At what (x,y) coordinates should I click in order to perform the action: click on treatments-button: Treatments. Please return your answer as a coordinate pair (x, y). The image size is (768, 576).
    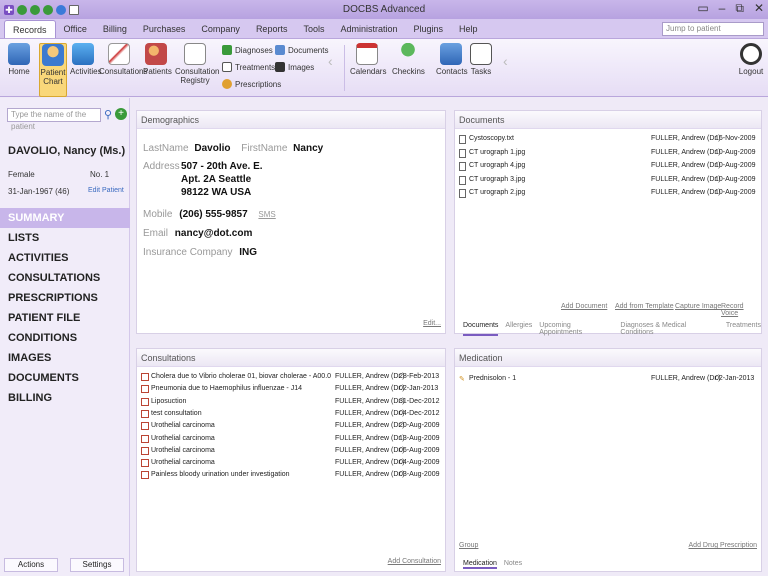
    Looking at the image, I should click on (248, 67).